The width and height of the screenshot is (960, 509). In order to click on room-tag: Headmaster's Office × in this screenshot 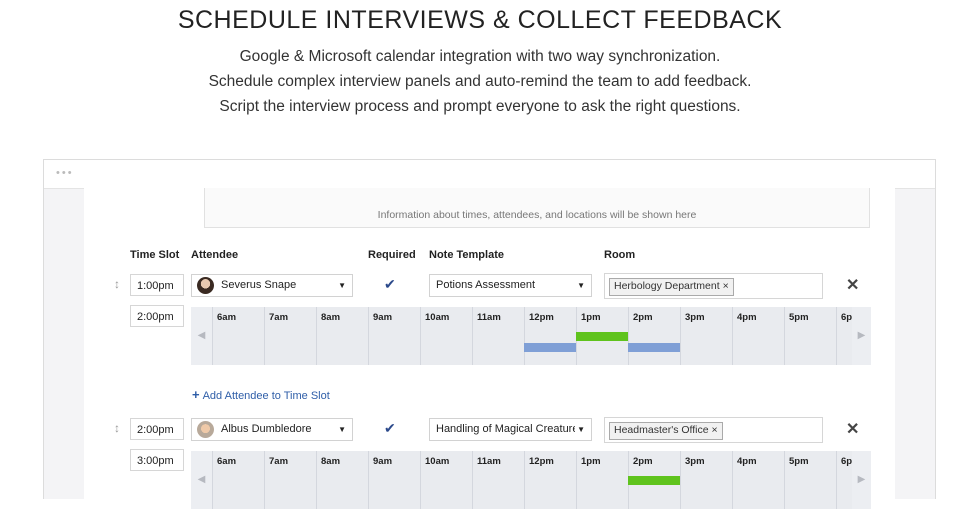, I will do `click(666, 431)`.